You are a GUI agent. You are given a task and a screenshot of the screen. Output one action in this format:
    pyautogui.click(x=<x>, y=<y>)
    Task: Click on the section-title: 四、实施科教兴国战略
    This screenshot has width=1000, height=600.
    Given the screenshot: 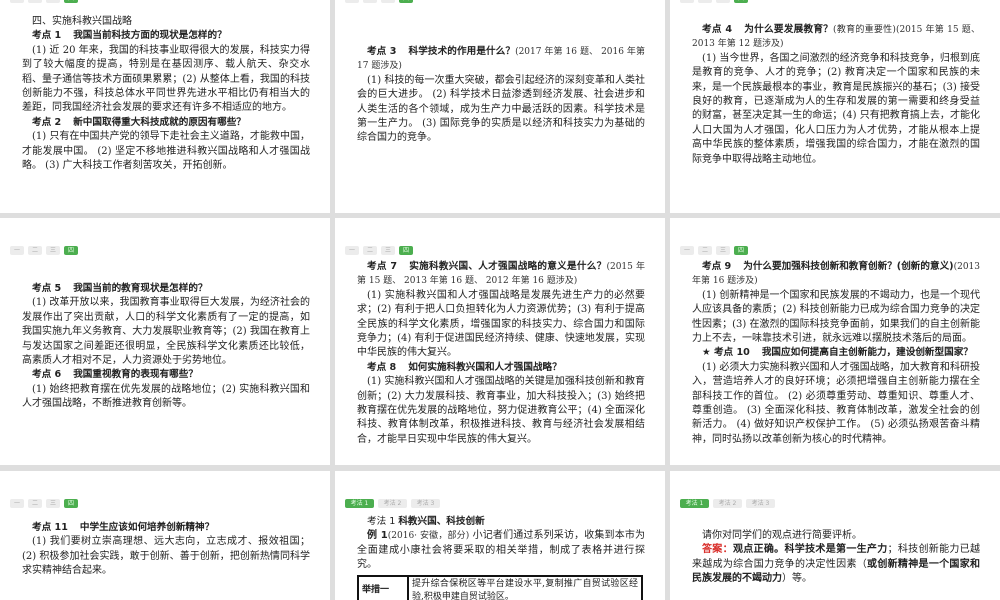 What is the action you would take?
    pyautogui.click(x=82, y=21)
    